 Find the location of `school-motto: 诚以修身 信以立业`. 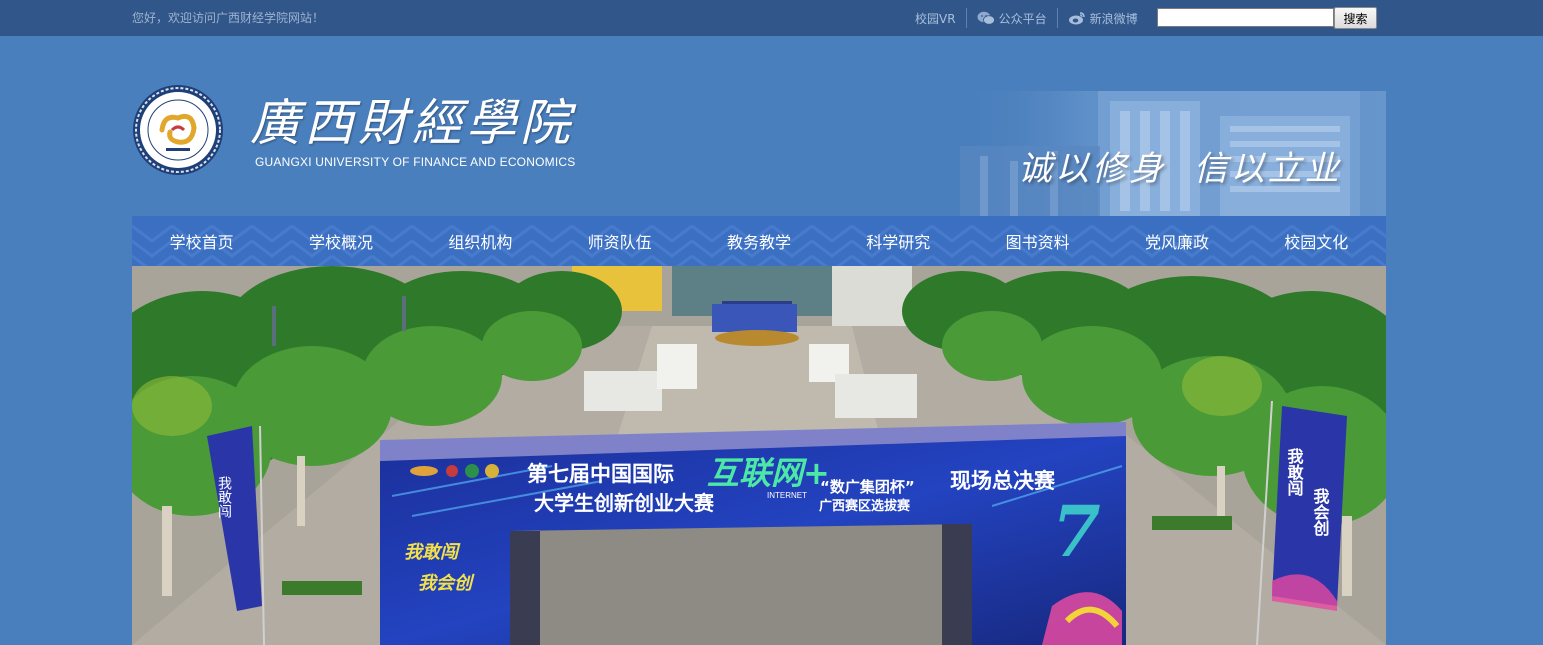

school-motto: 诚以修身 信以立业 is located at coordinates (1180, 169).